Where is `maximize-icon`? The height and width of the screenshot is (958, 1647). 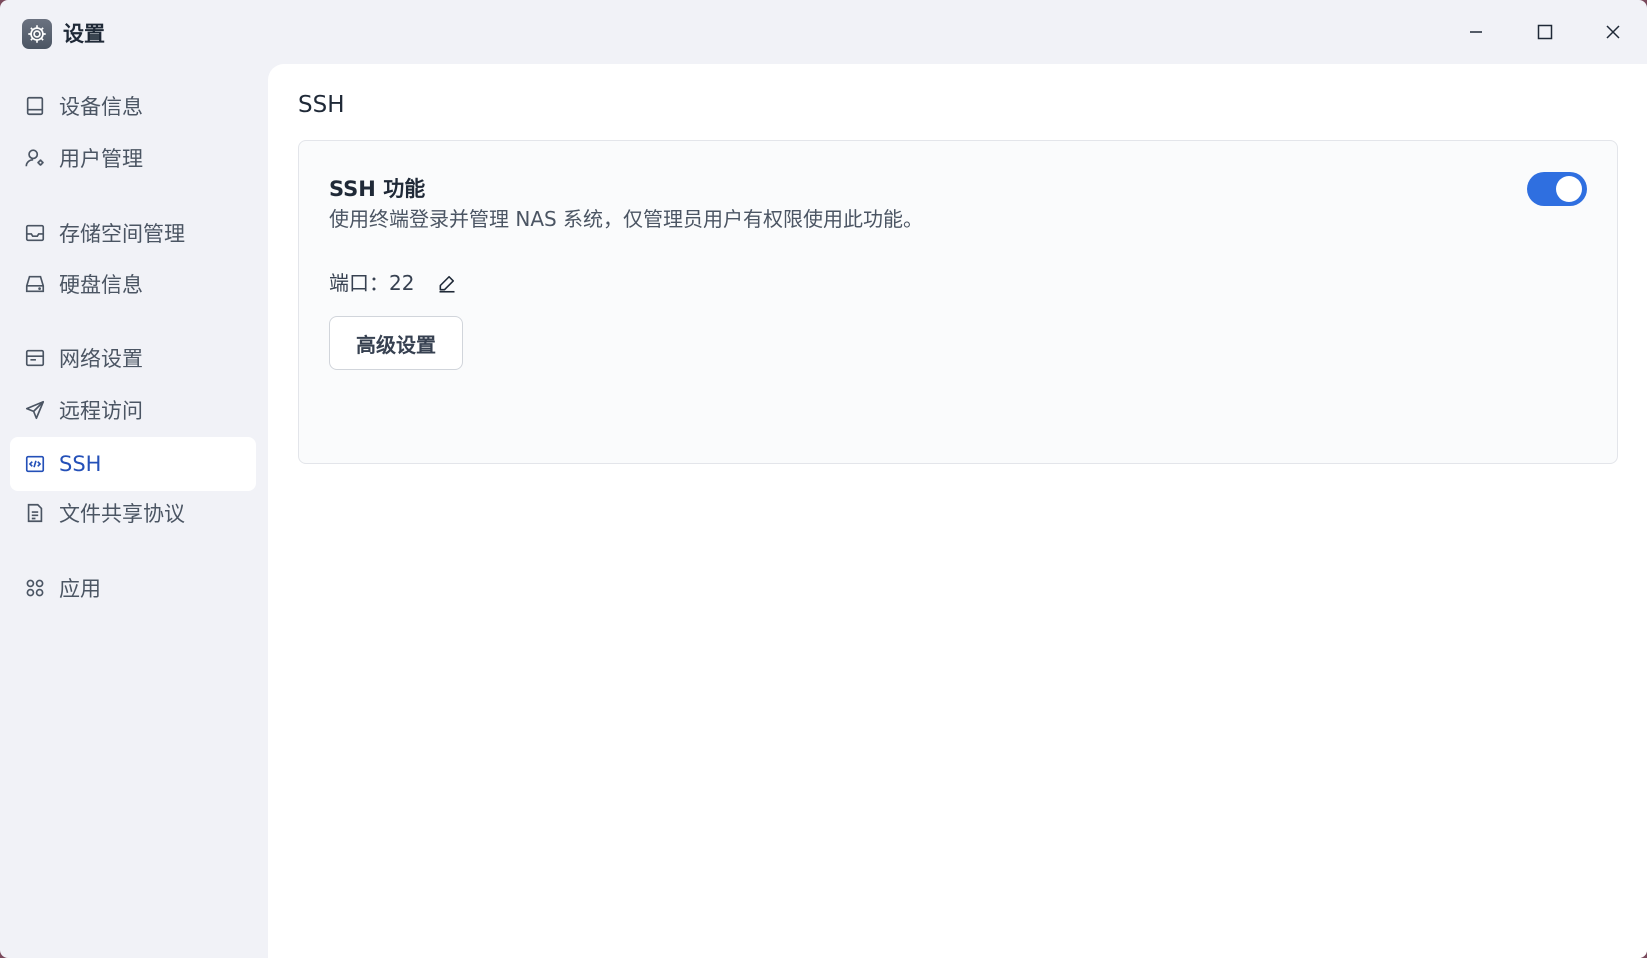
maximize-icon is located at coordinates (1545, 32).